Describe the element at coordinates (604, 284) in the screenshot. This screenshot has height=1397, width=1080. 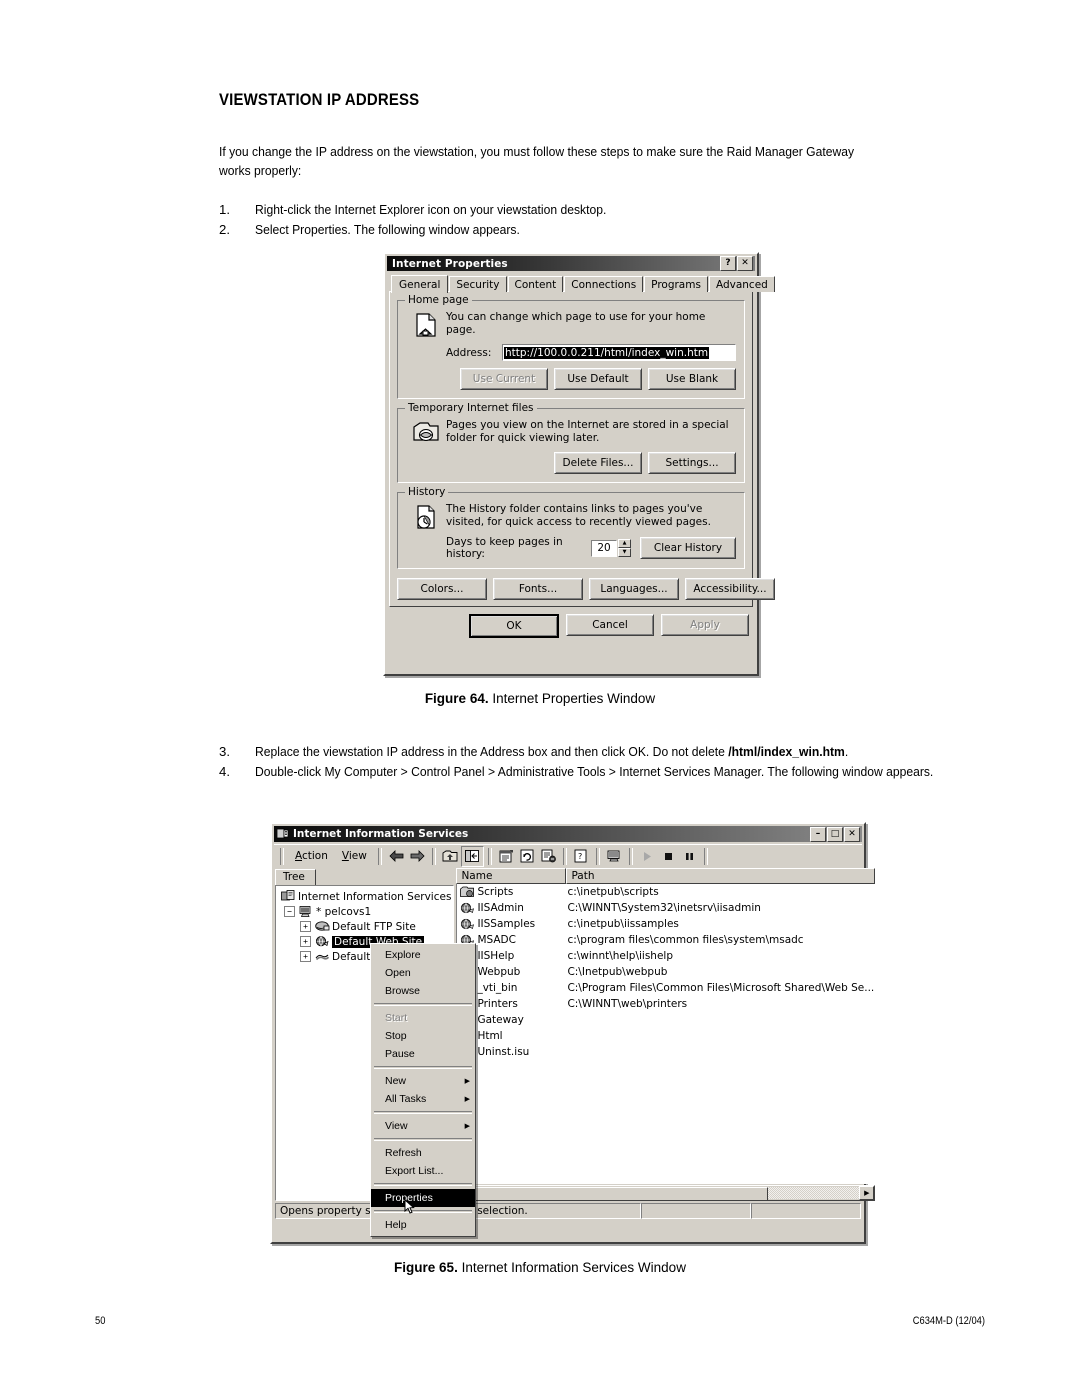
I see `tab-connections: Connections` at that location.